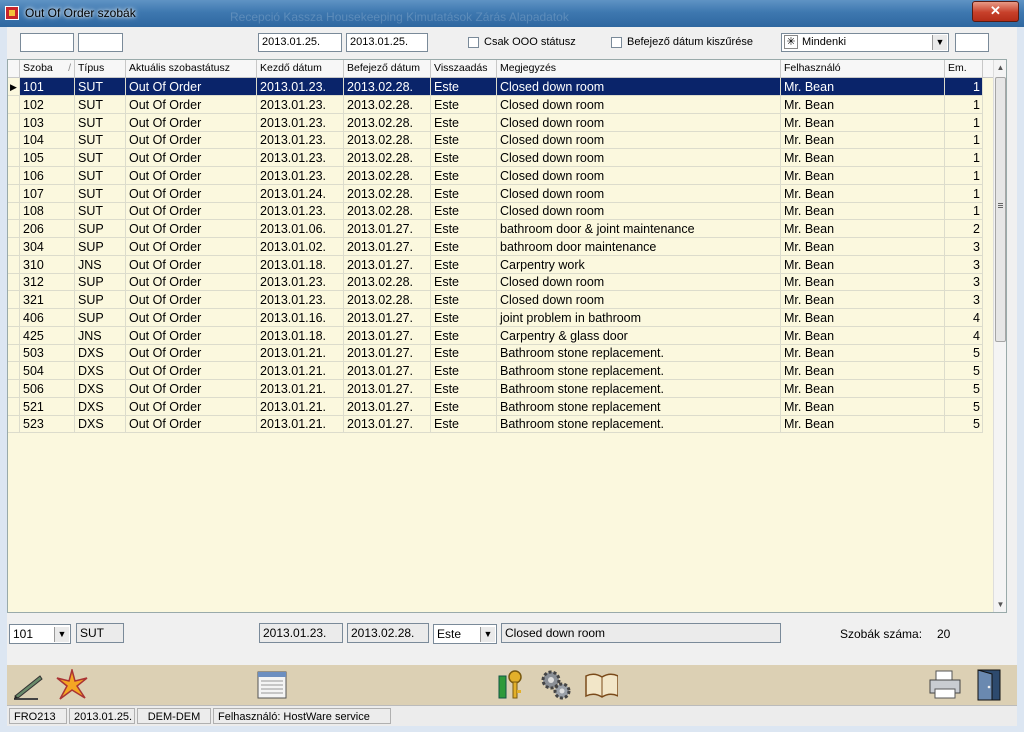  What do you see at coordinates (865, 42) in the screenshot?
I see `user-filter-select: ✳ Mindenki ▼` at bounding box center [865, 42].